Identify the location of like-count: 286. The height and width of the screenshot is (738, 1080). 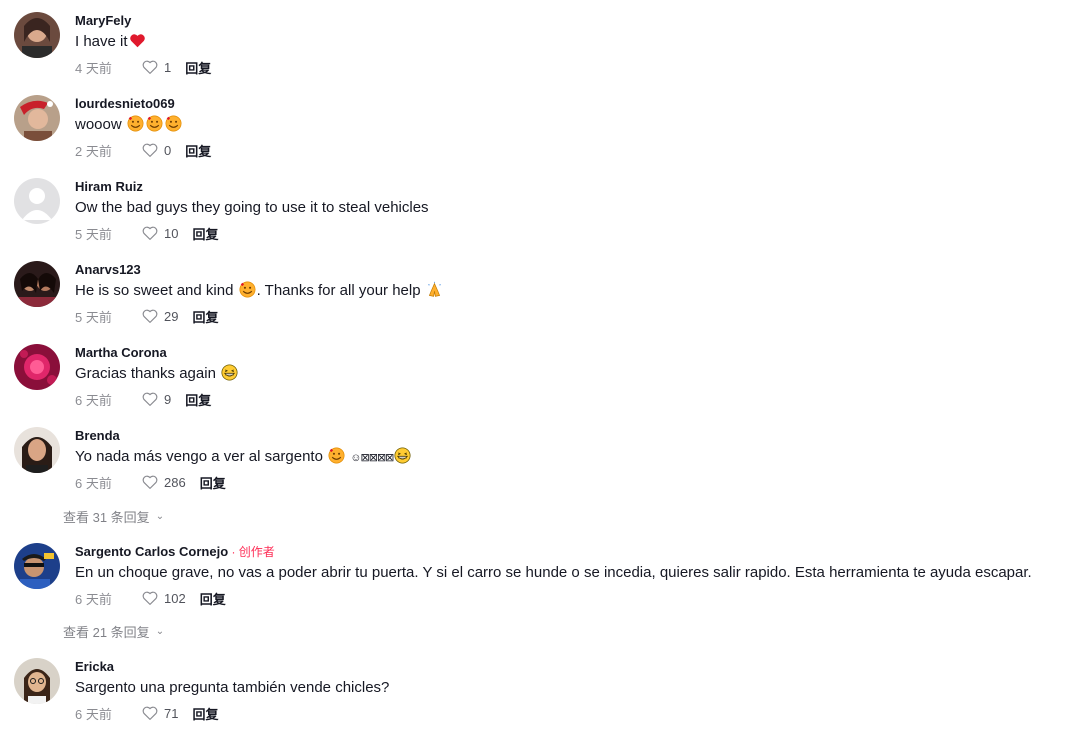
(175, 482).